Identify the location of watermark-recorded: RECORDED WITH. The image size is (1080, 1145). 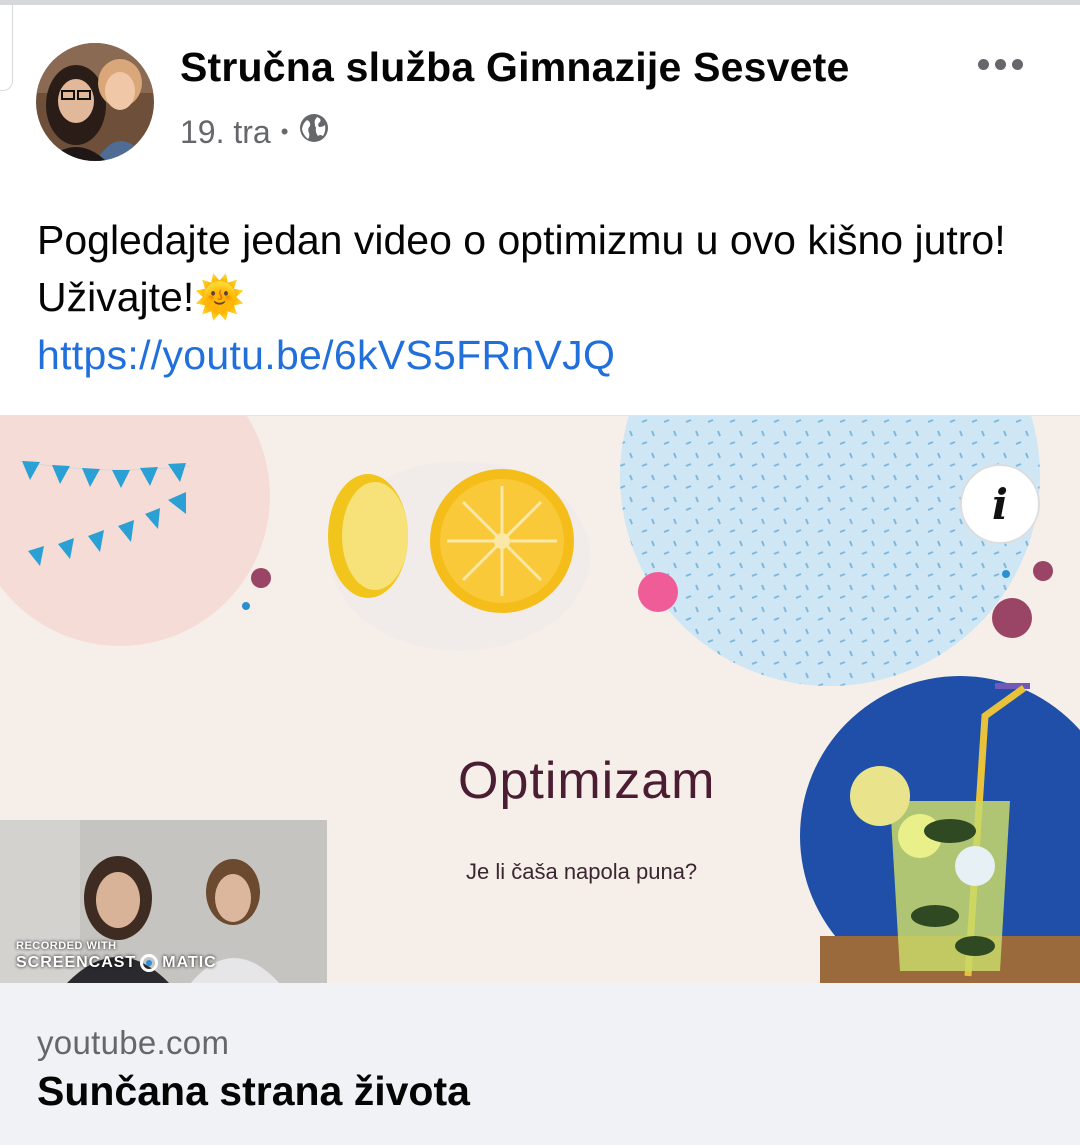
(66, 946).